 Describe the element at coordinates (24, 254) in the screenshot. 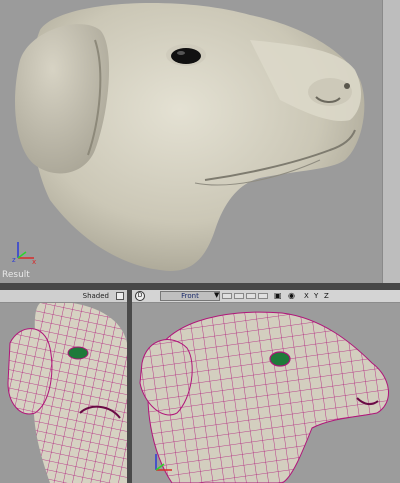

I see `axis-gizmo: z x` at that location.